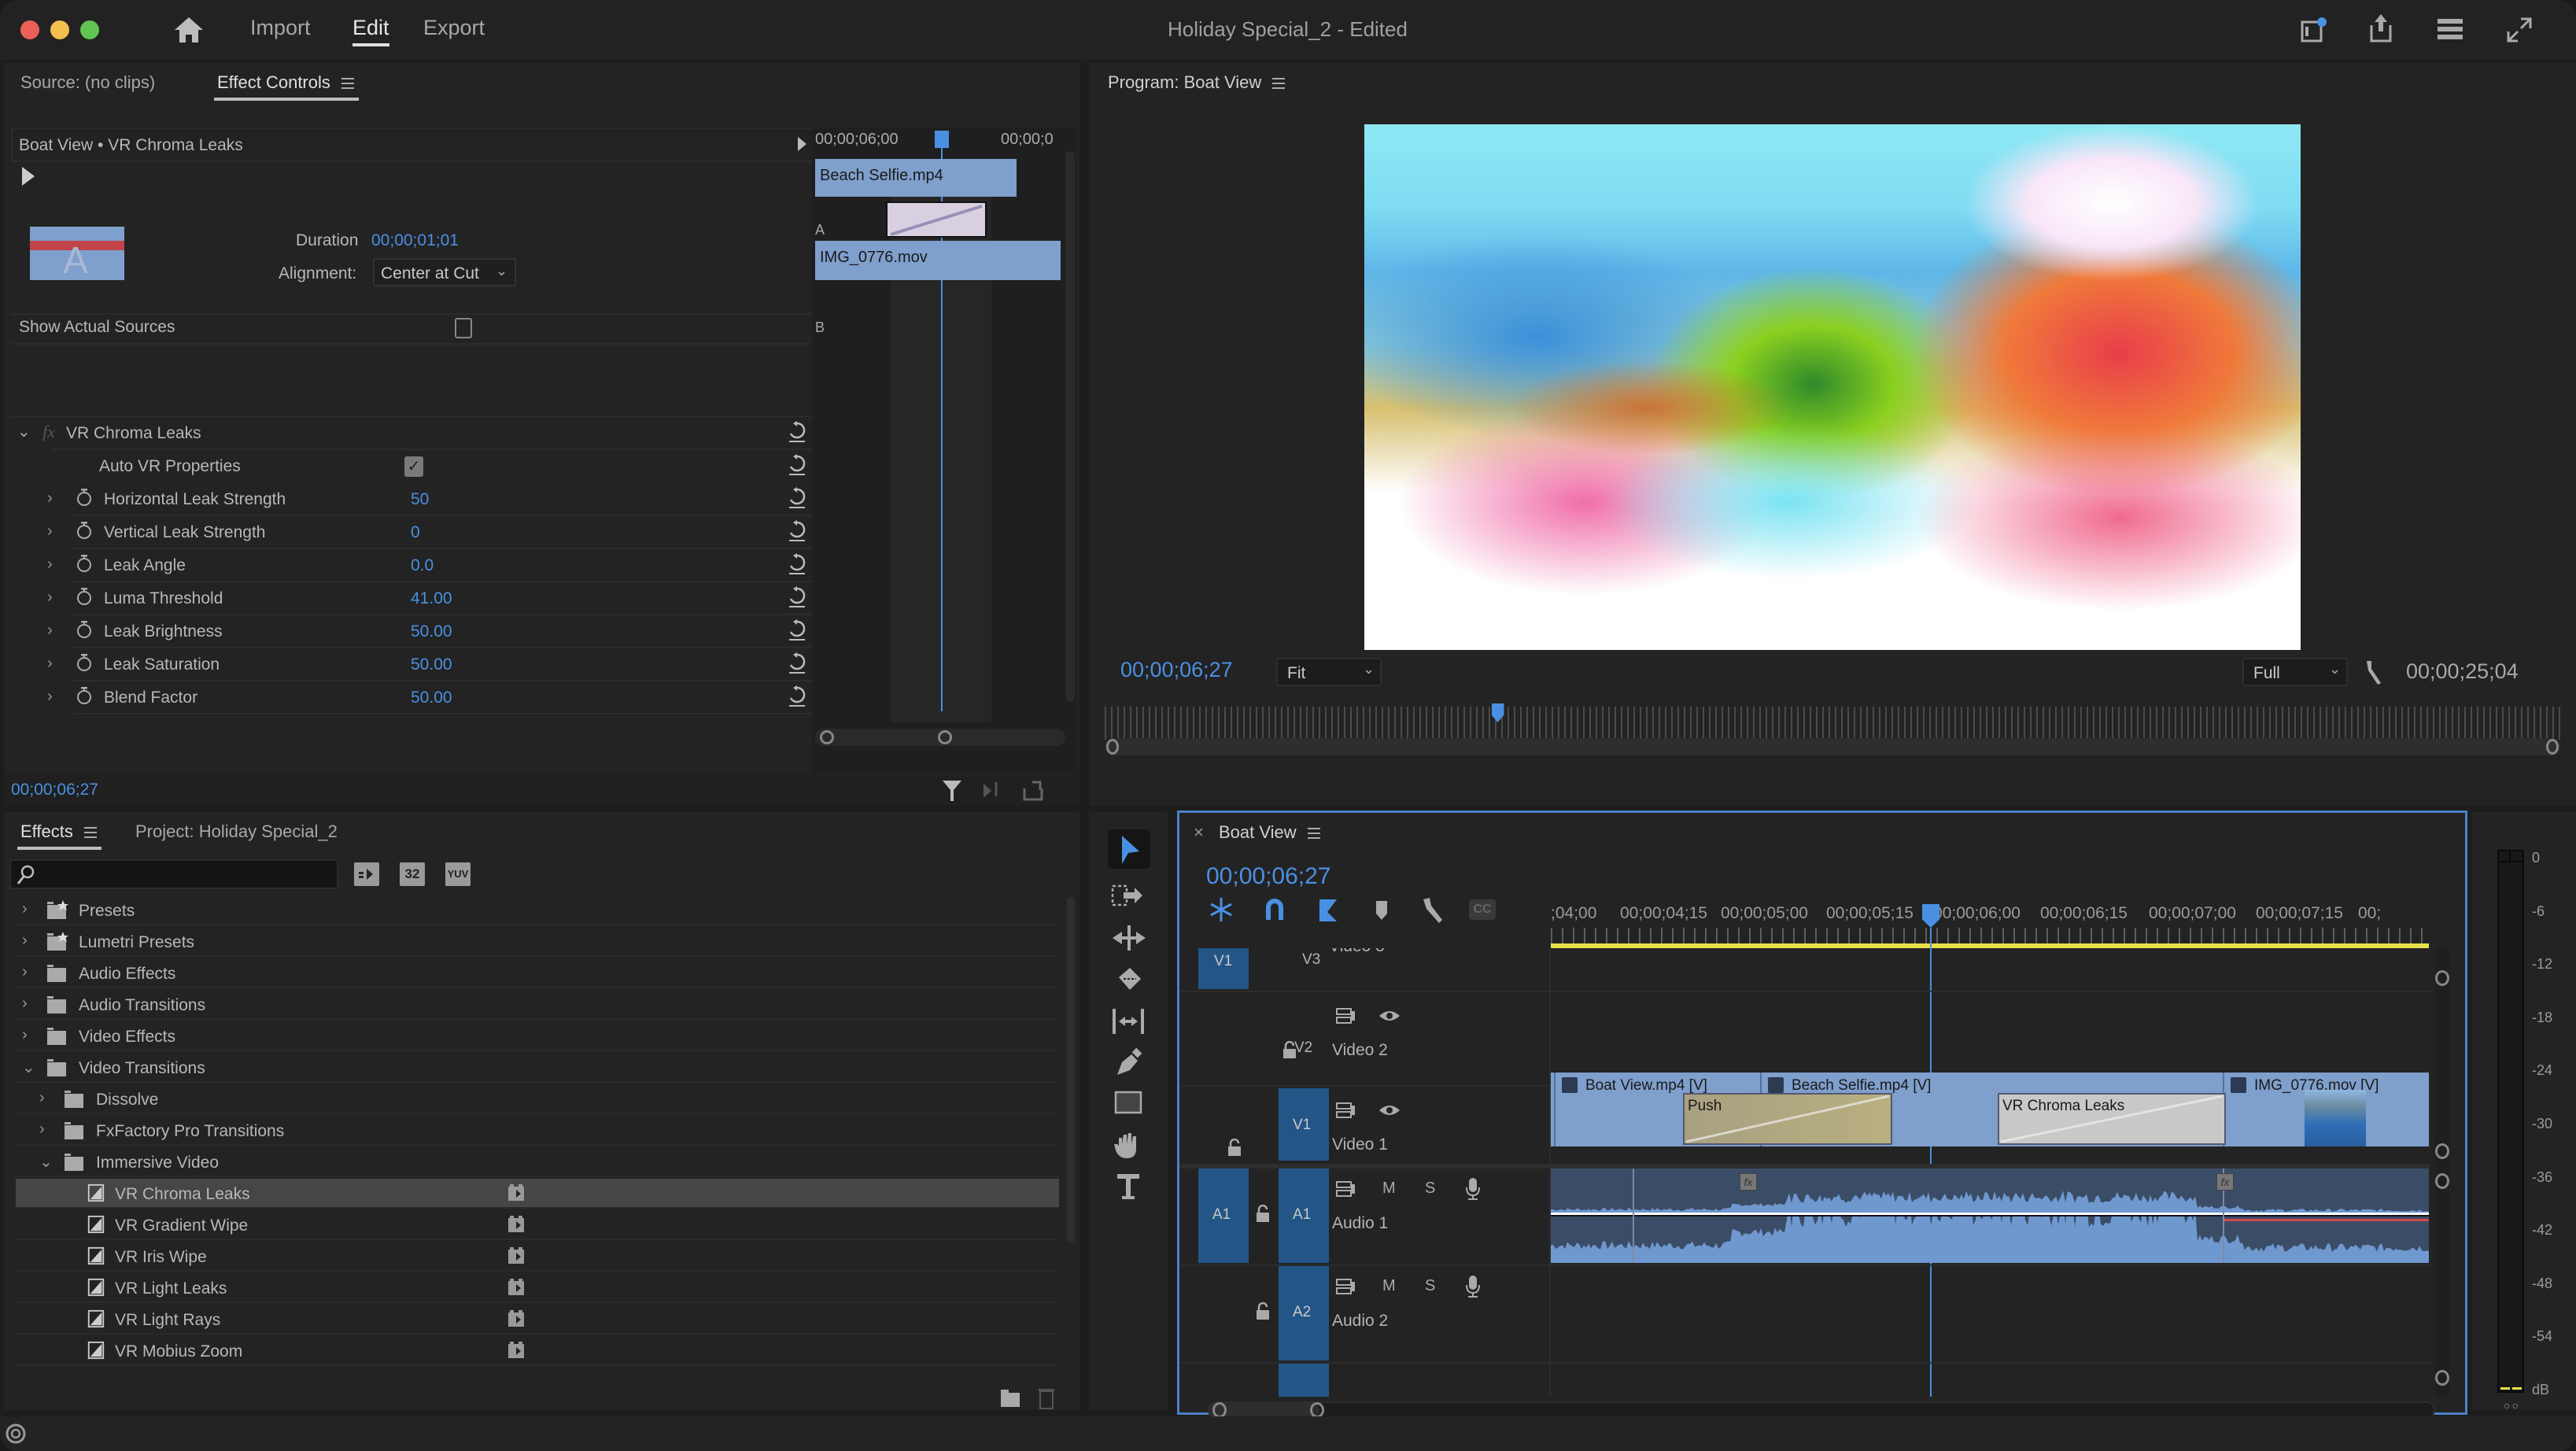 Image resolution: width=2576 pixels, height=1451 pixels. Describe the element at coordinates (2112, 1119) in the screenshot. I see `transition-block: VR Chroma Leaks` at that location.